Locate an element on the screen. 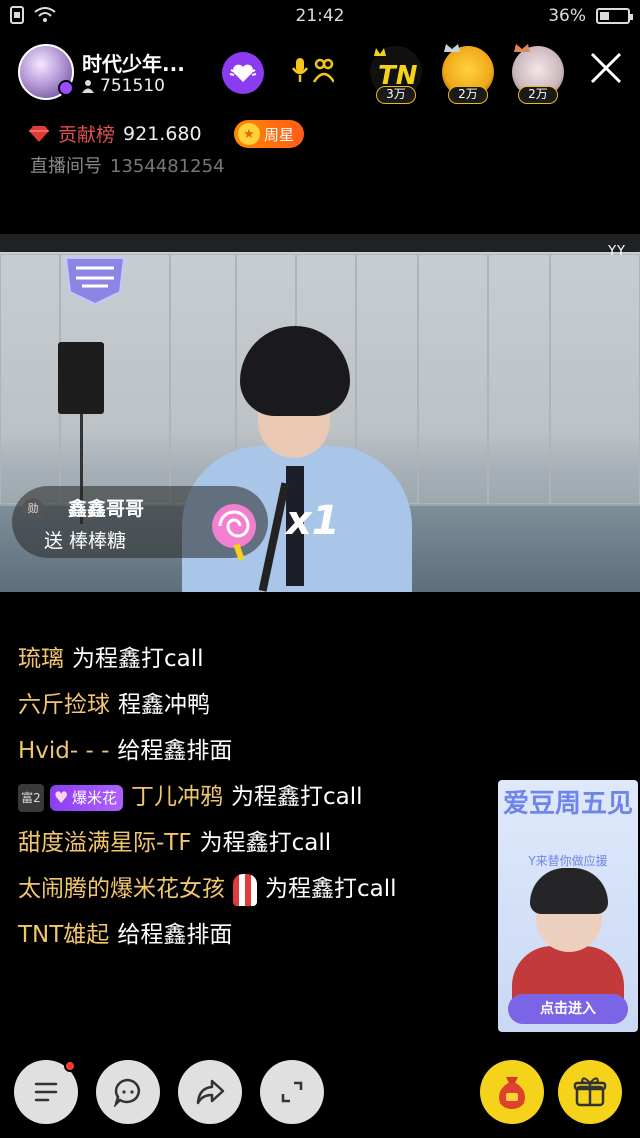  mic-link-icon is located at coordinates (312, 73).